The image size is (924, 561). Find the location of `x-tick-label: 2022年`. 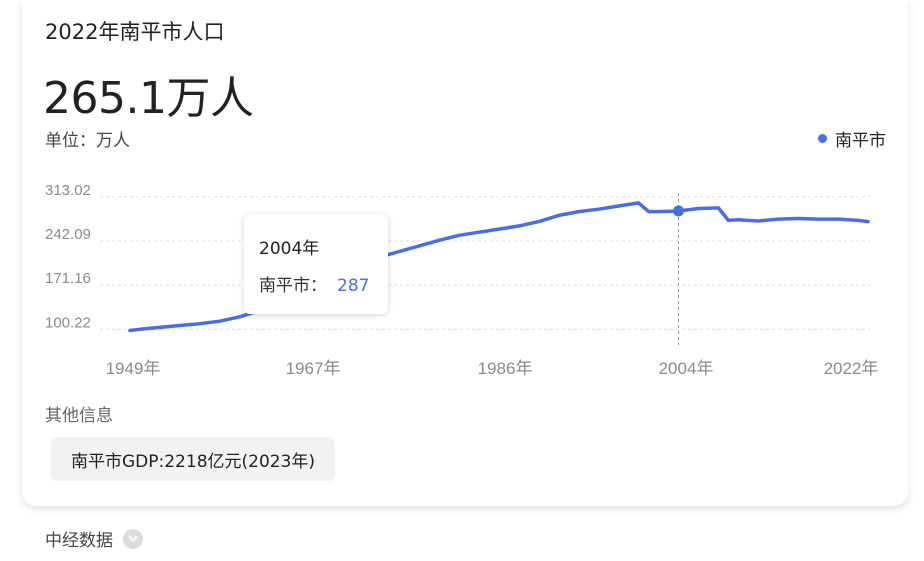

x-tick-label: 2022年 is located at coordinates (851, 368).